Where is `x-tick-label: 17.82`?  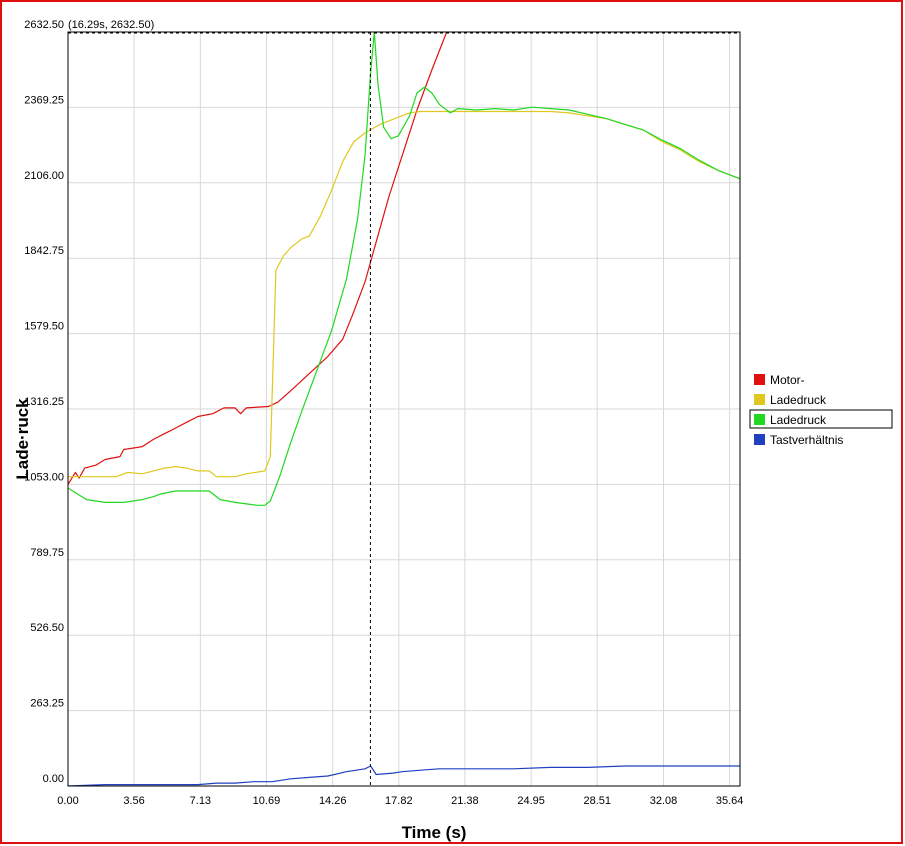 x-tick-label: 17.82 is located at coordinates (399, 801).